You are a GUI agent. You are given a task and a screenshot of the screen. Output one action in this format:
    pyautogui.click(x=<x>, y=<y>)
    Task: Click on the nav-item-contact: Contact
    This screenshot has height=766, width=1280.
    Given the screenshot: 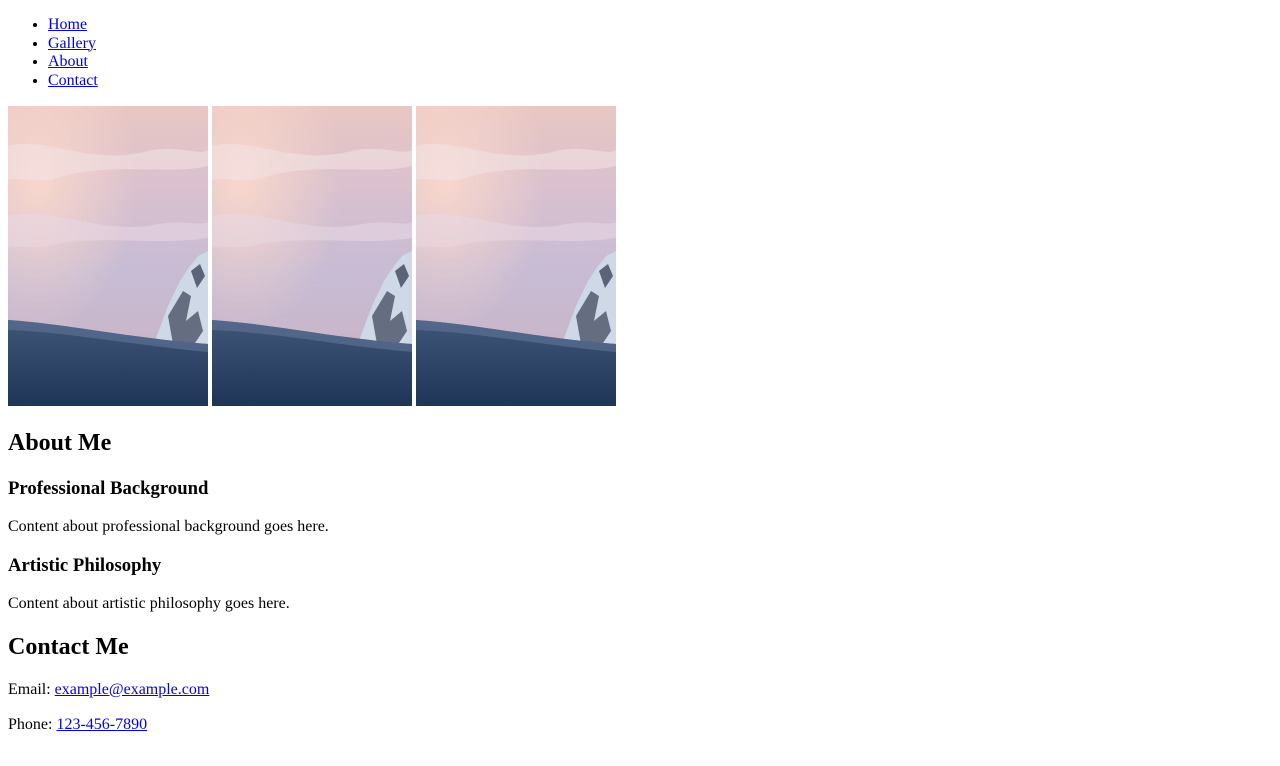 What is the action you would take?
    pyautogui.click(x=660, y=81)
    